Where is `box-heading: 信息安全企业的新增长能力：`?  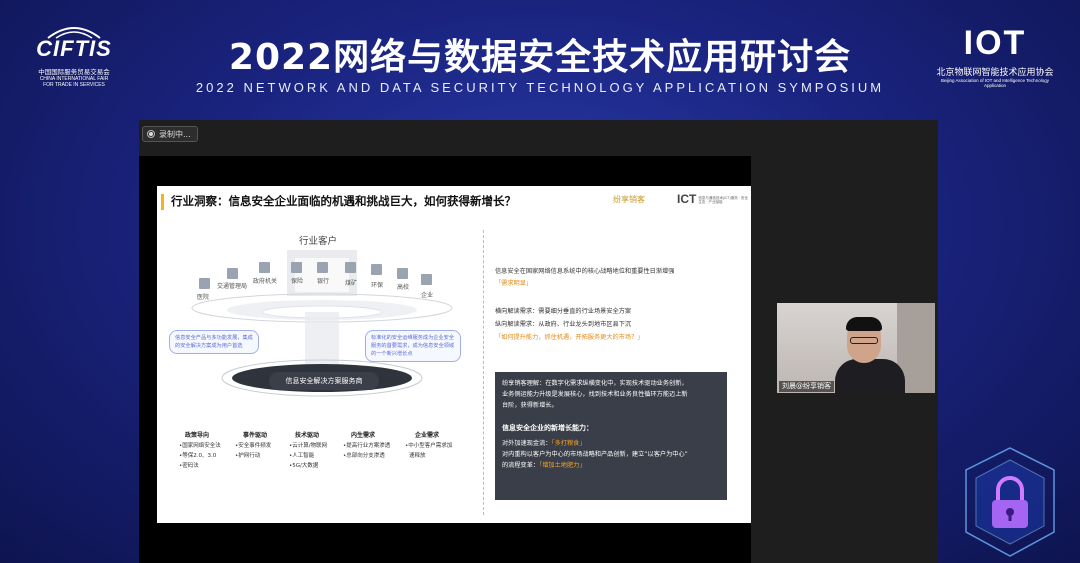 box-heading: 信息安全企业的新增长能力： is located at coordinates (547, 428).